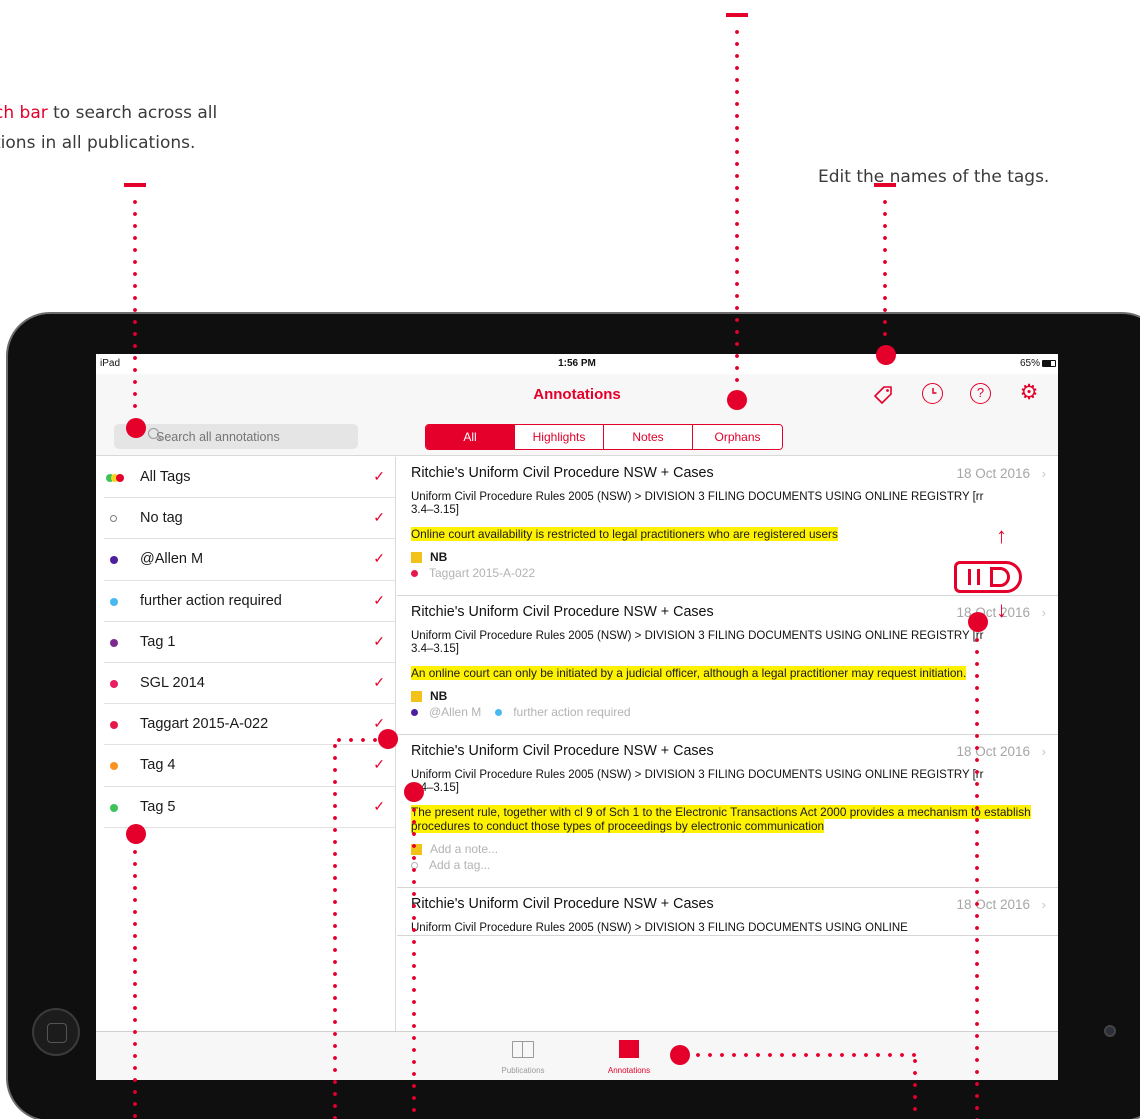 Image resolution: width=1140 pixels, height=1119 pixels. What do you see at coordinates (523, 1056) in the screenshot?
I see `tab-publications: Publications` at bounding box center [523, 1056].